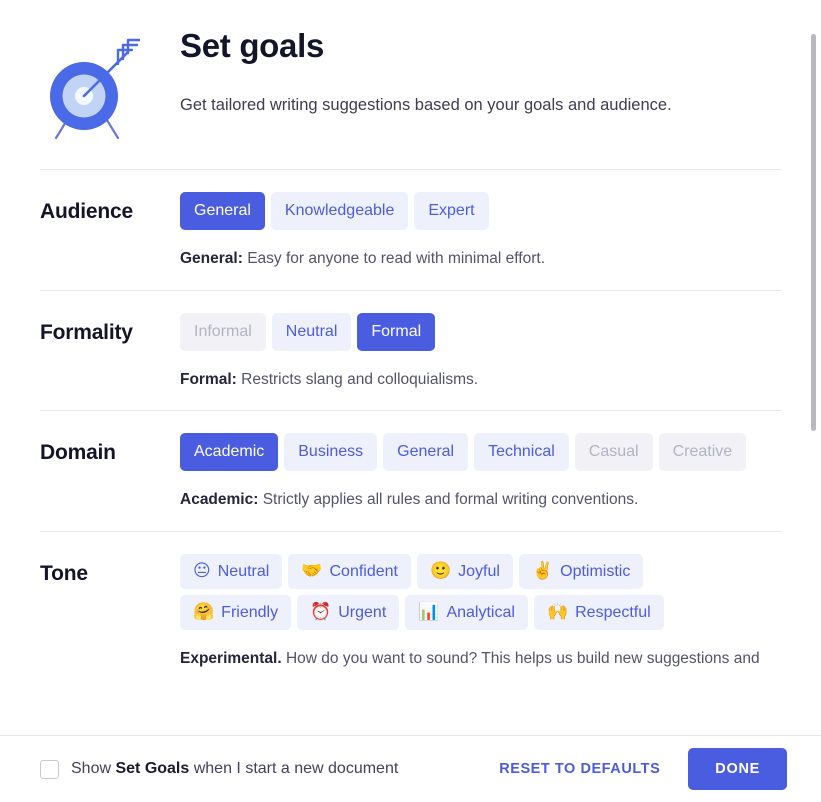 Image resolution: width=821 pixels, height=802 pixels. Describe the element at coordinates (339, 211) in the screenshot. I see `audience-option-knowledgeable: Knowledgeable` at that location.